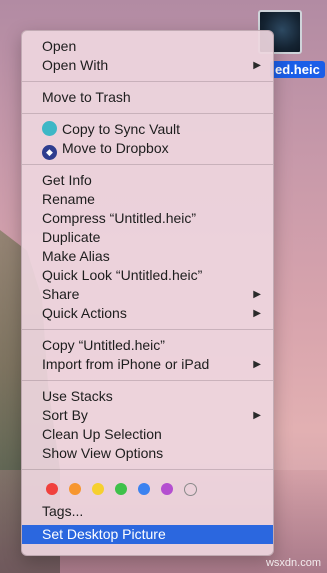 This screenshot has height=573, width=327. I want to click on tag-yellow-dot, so click(98, 489).